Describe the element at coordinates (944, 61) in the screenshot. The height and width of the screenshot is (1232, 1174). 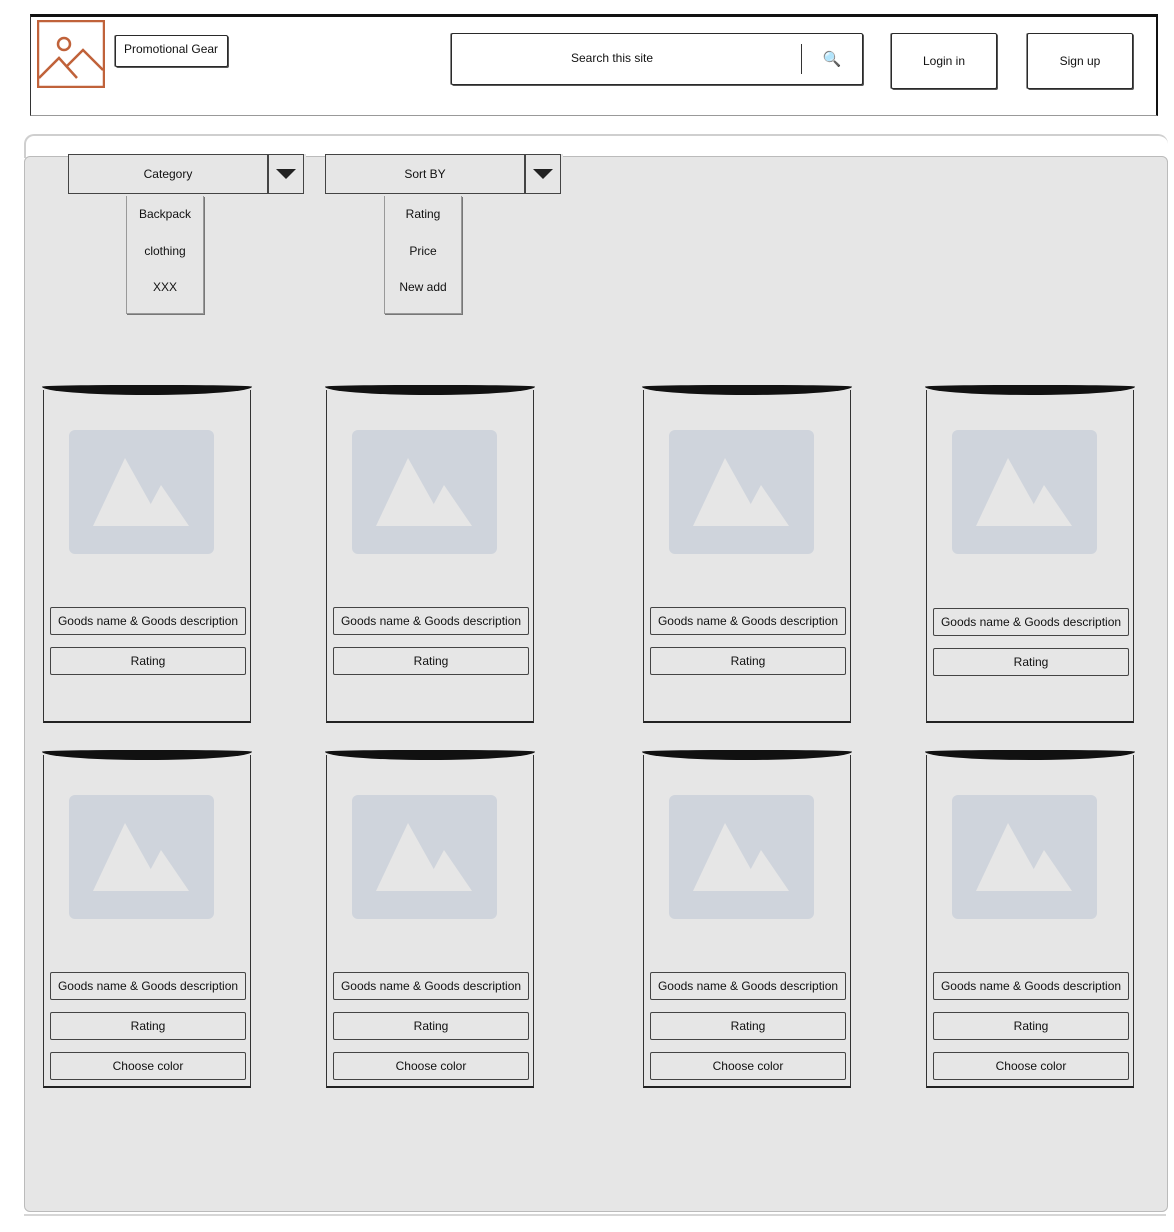
I see `login-button: Login in` at that location.